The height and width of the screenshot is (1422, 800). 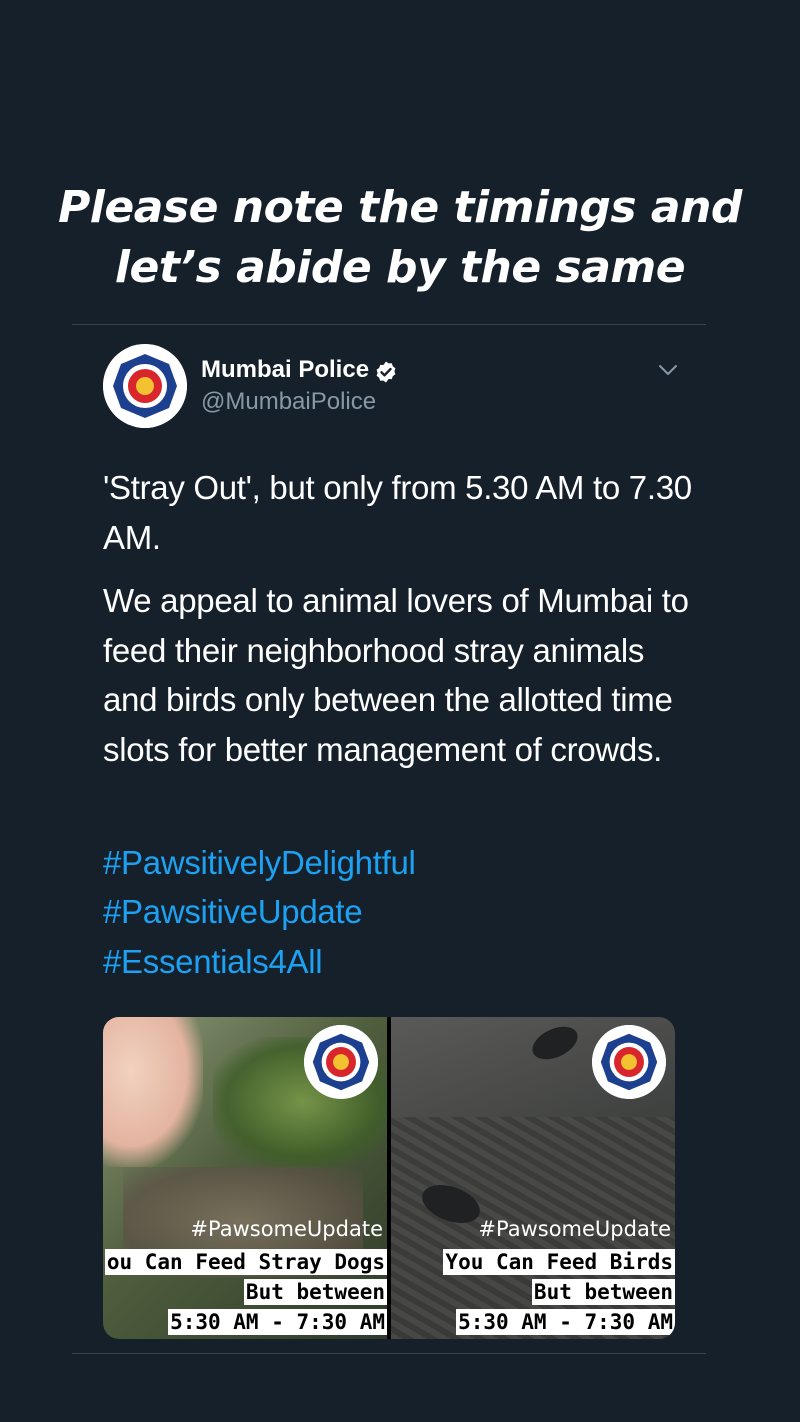 What do you see at coordinates (213, 962) in the screenshot?
I see `hashtag-link: #Essentials4All` at bounding box center [213, 962].